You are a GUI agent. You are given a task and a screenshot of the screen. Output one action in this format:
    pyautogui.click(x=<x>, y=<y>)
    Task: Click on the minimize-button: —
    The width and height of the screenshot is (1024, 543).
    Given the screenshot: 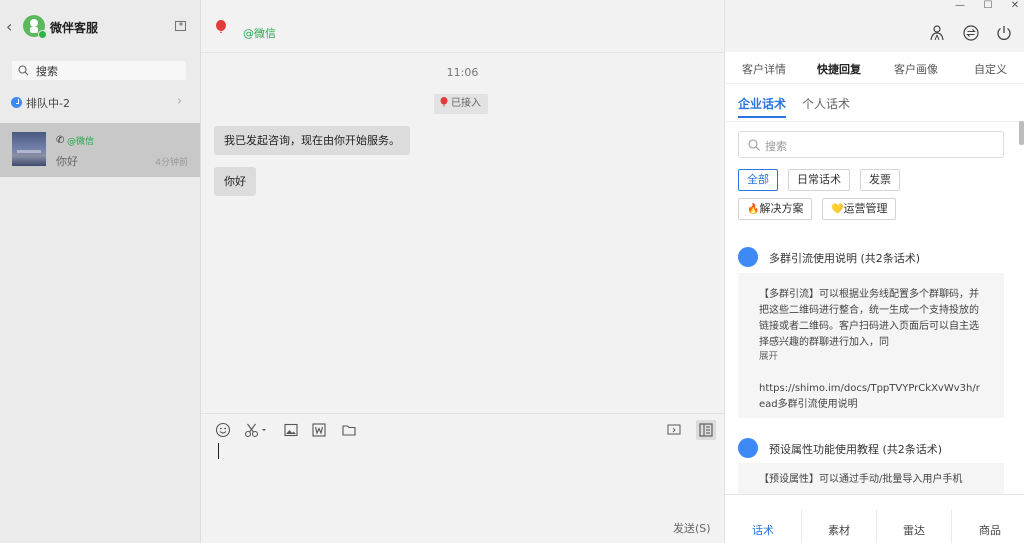 What is the action you would take?
    pyautogui.click(x=960, y=6)
    